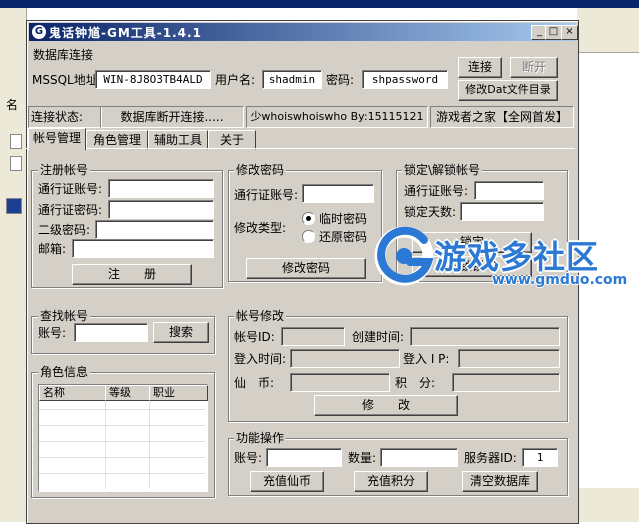  Describe the element at coordinates (430, 212) in the screenshot. I see `lock-days-label: 锁定天数:` at that location.